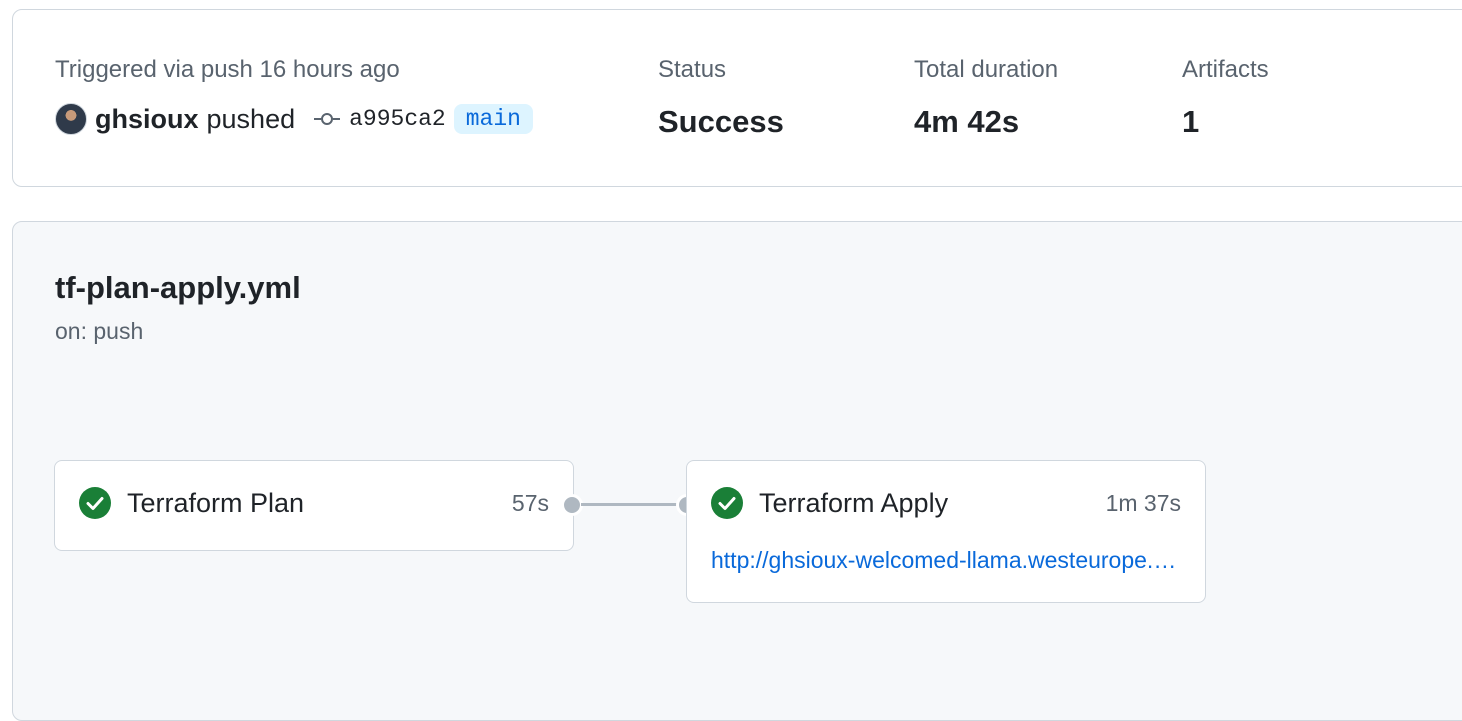  What do you see at coordinates (692, 69) in the screenshot?
I see `status-label: Status` at bounding box center [692, 69].